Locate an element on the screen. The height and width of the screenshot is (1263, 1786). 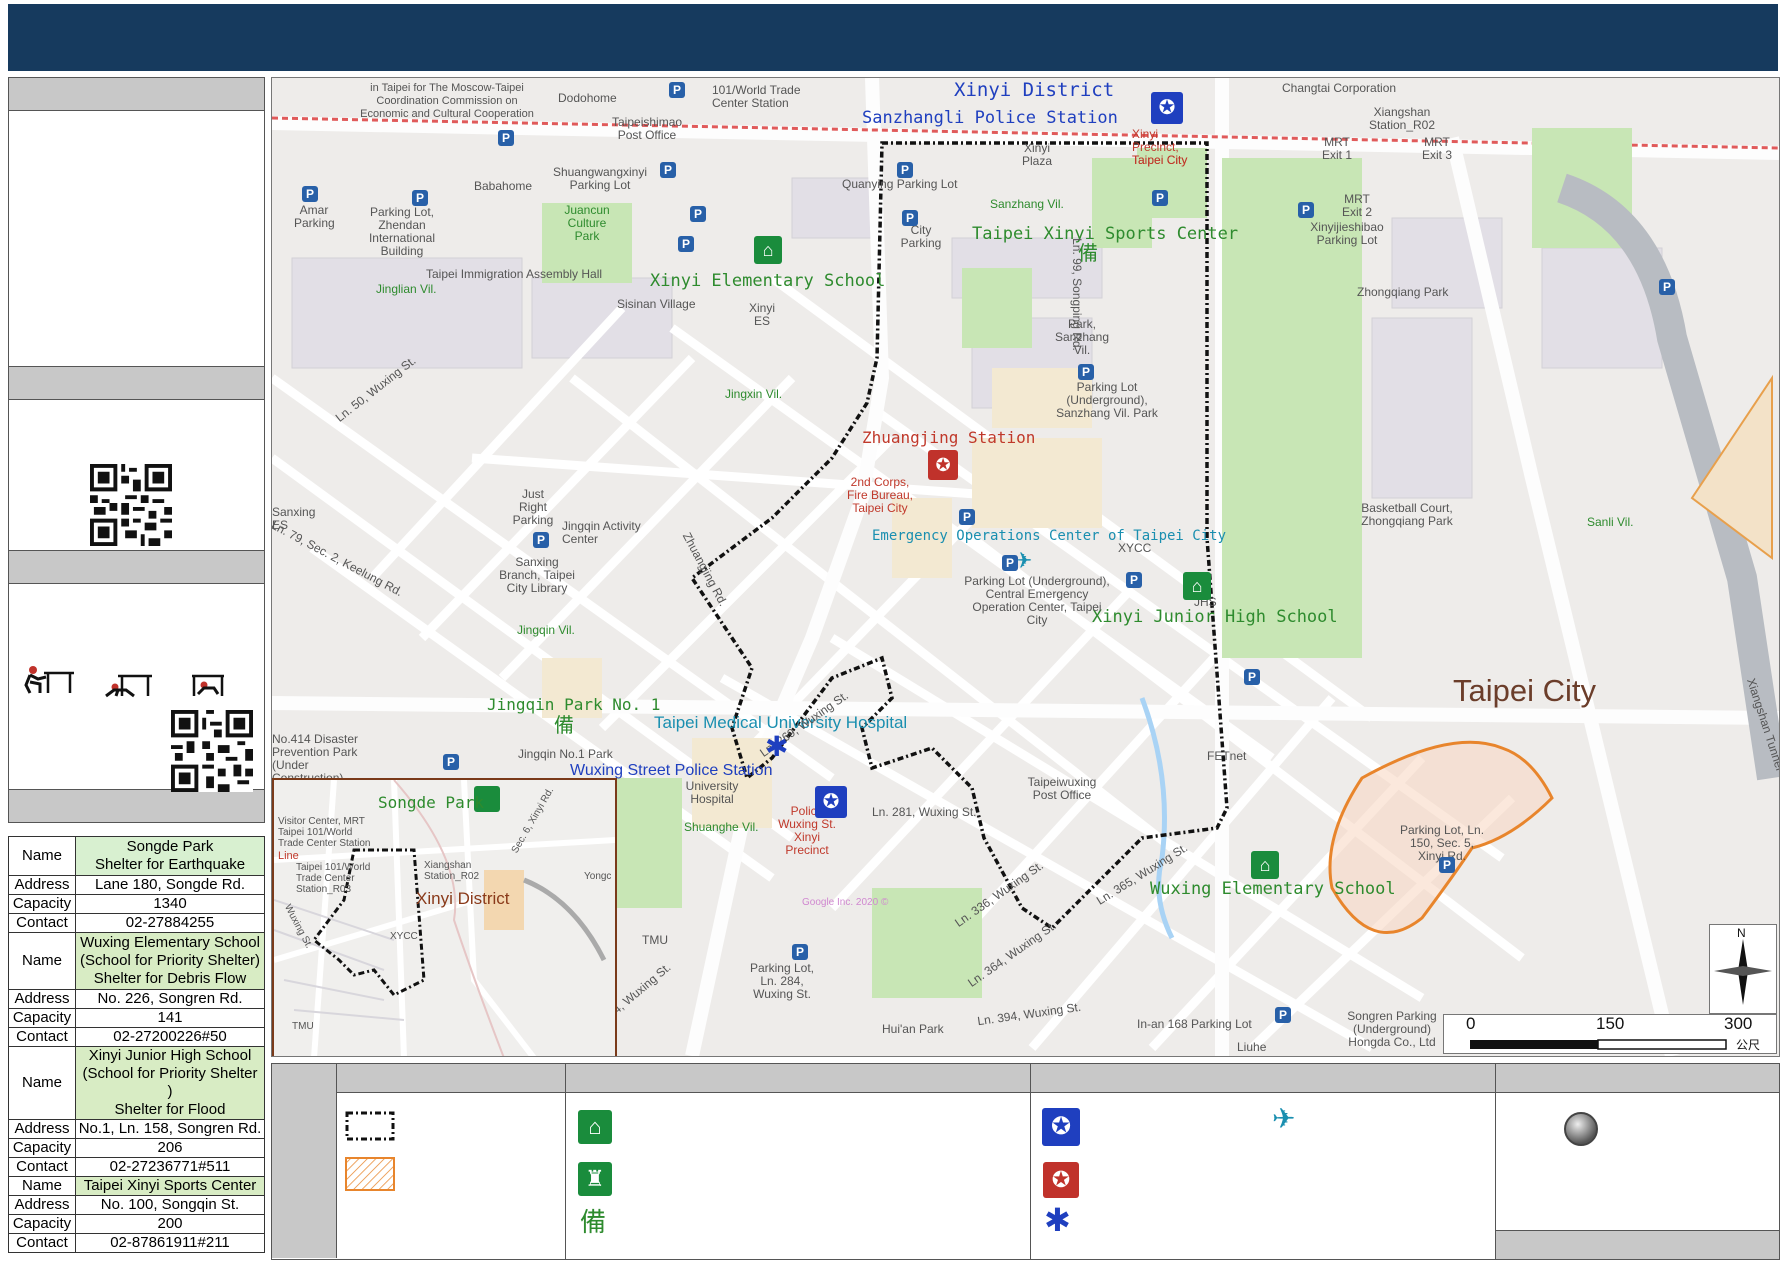
shelter-address: Lane 180, Songde Rd. is located at coordinates (170, 885).